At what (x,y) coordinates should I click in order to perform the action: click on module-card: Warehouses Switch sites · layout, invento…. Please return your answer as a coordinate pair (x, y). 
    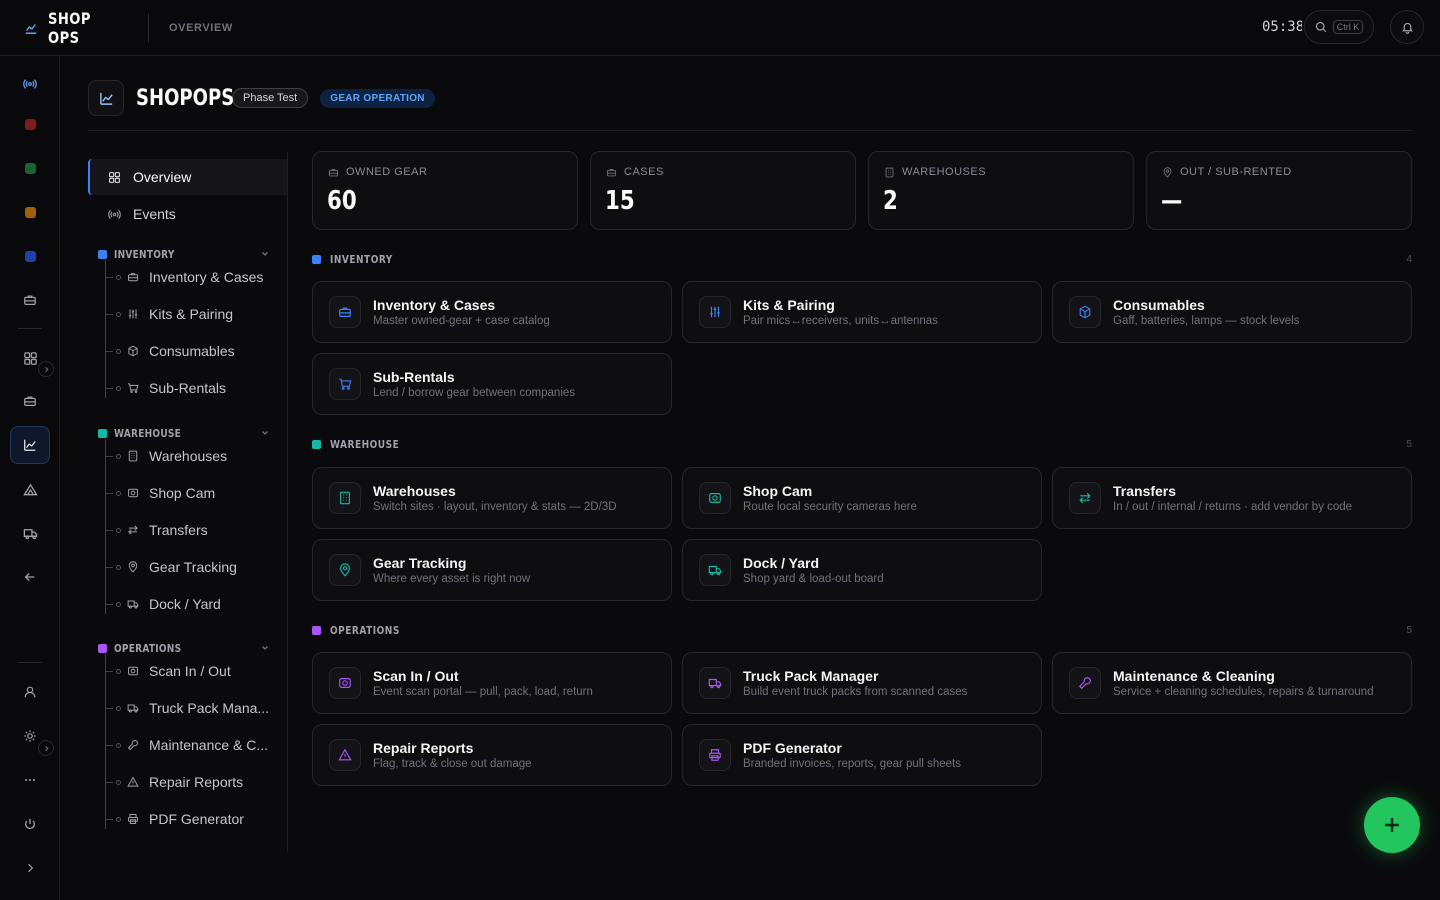
    Looking at the image, I should click on (492, 498).